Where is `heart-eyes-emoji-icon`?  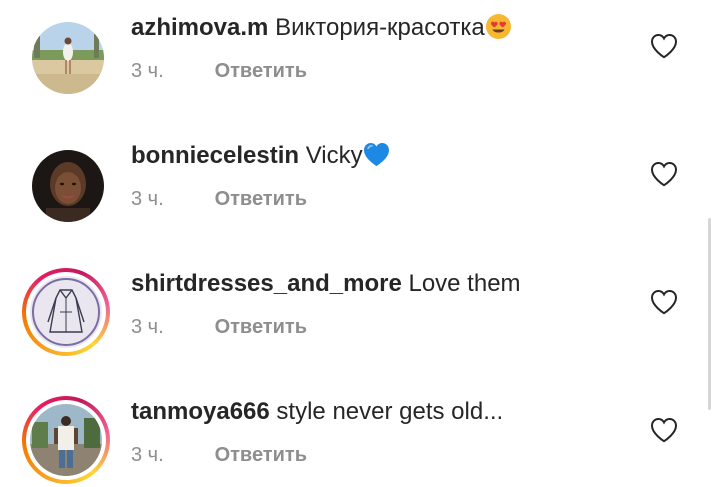
heart-eyes-emoji-icon is located at coordinates (498, 26).